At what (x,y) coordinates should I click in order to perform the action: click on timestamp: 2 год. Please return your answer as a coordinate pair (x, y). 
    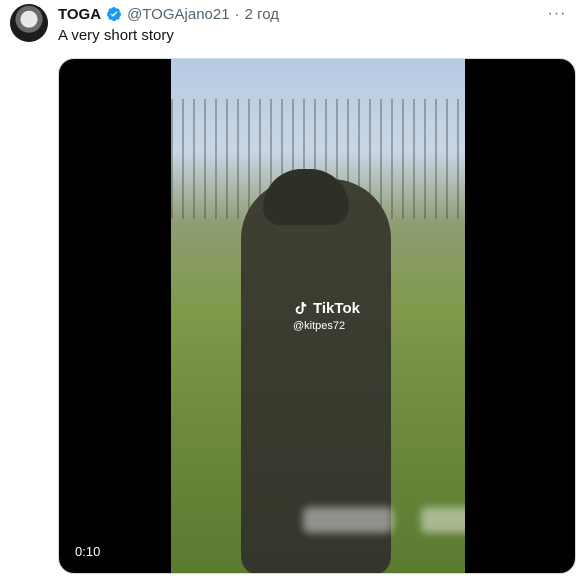
    Looking at the image, I should click on (262, 14).